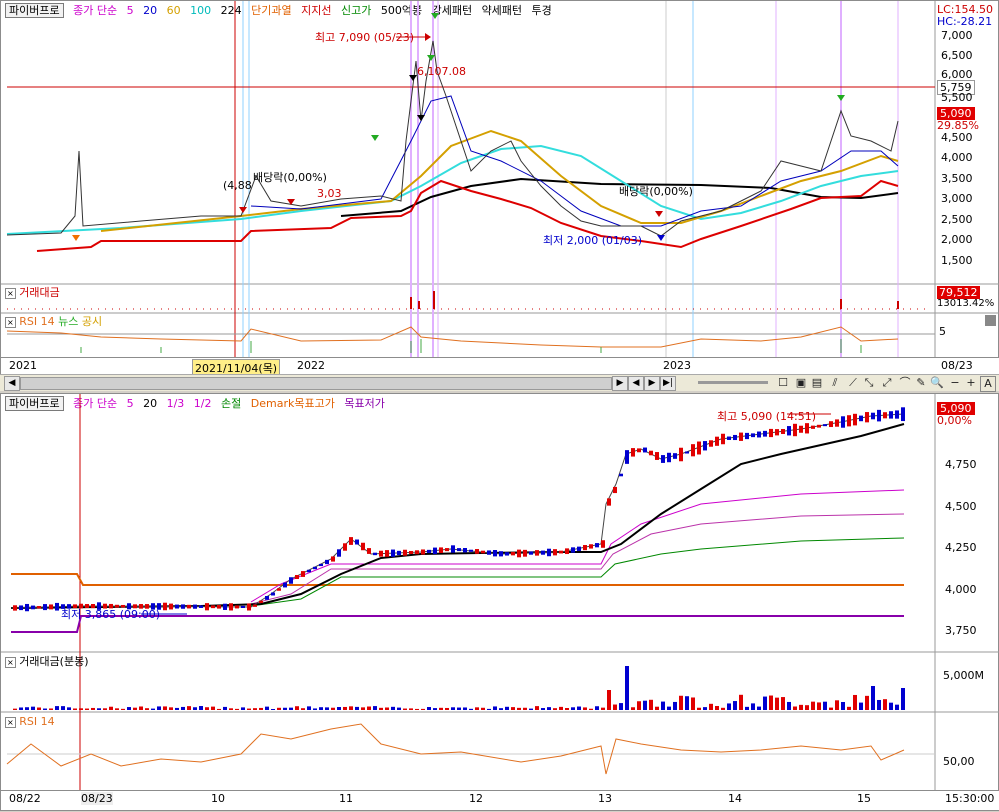 Image resolution: width=999 pixels, height=812 pixels. I want to click on price-annotation-1: (4,88, so click(237, 185).